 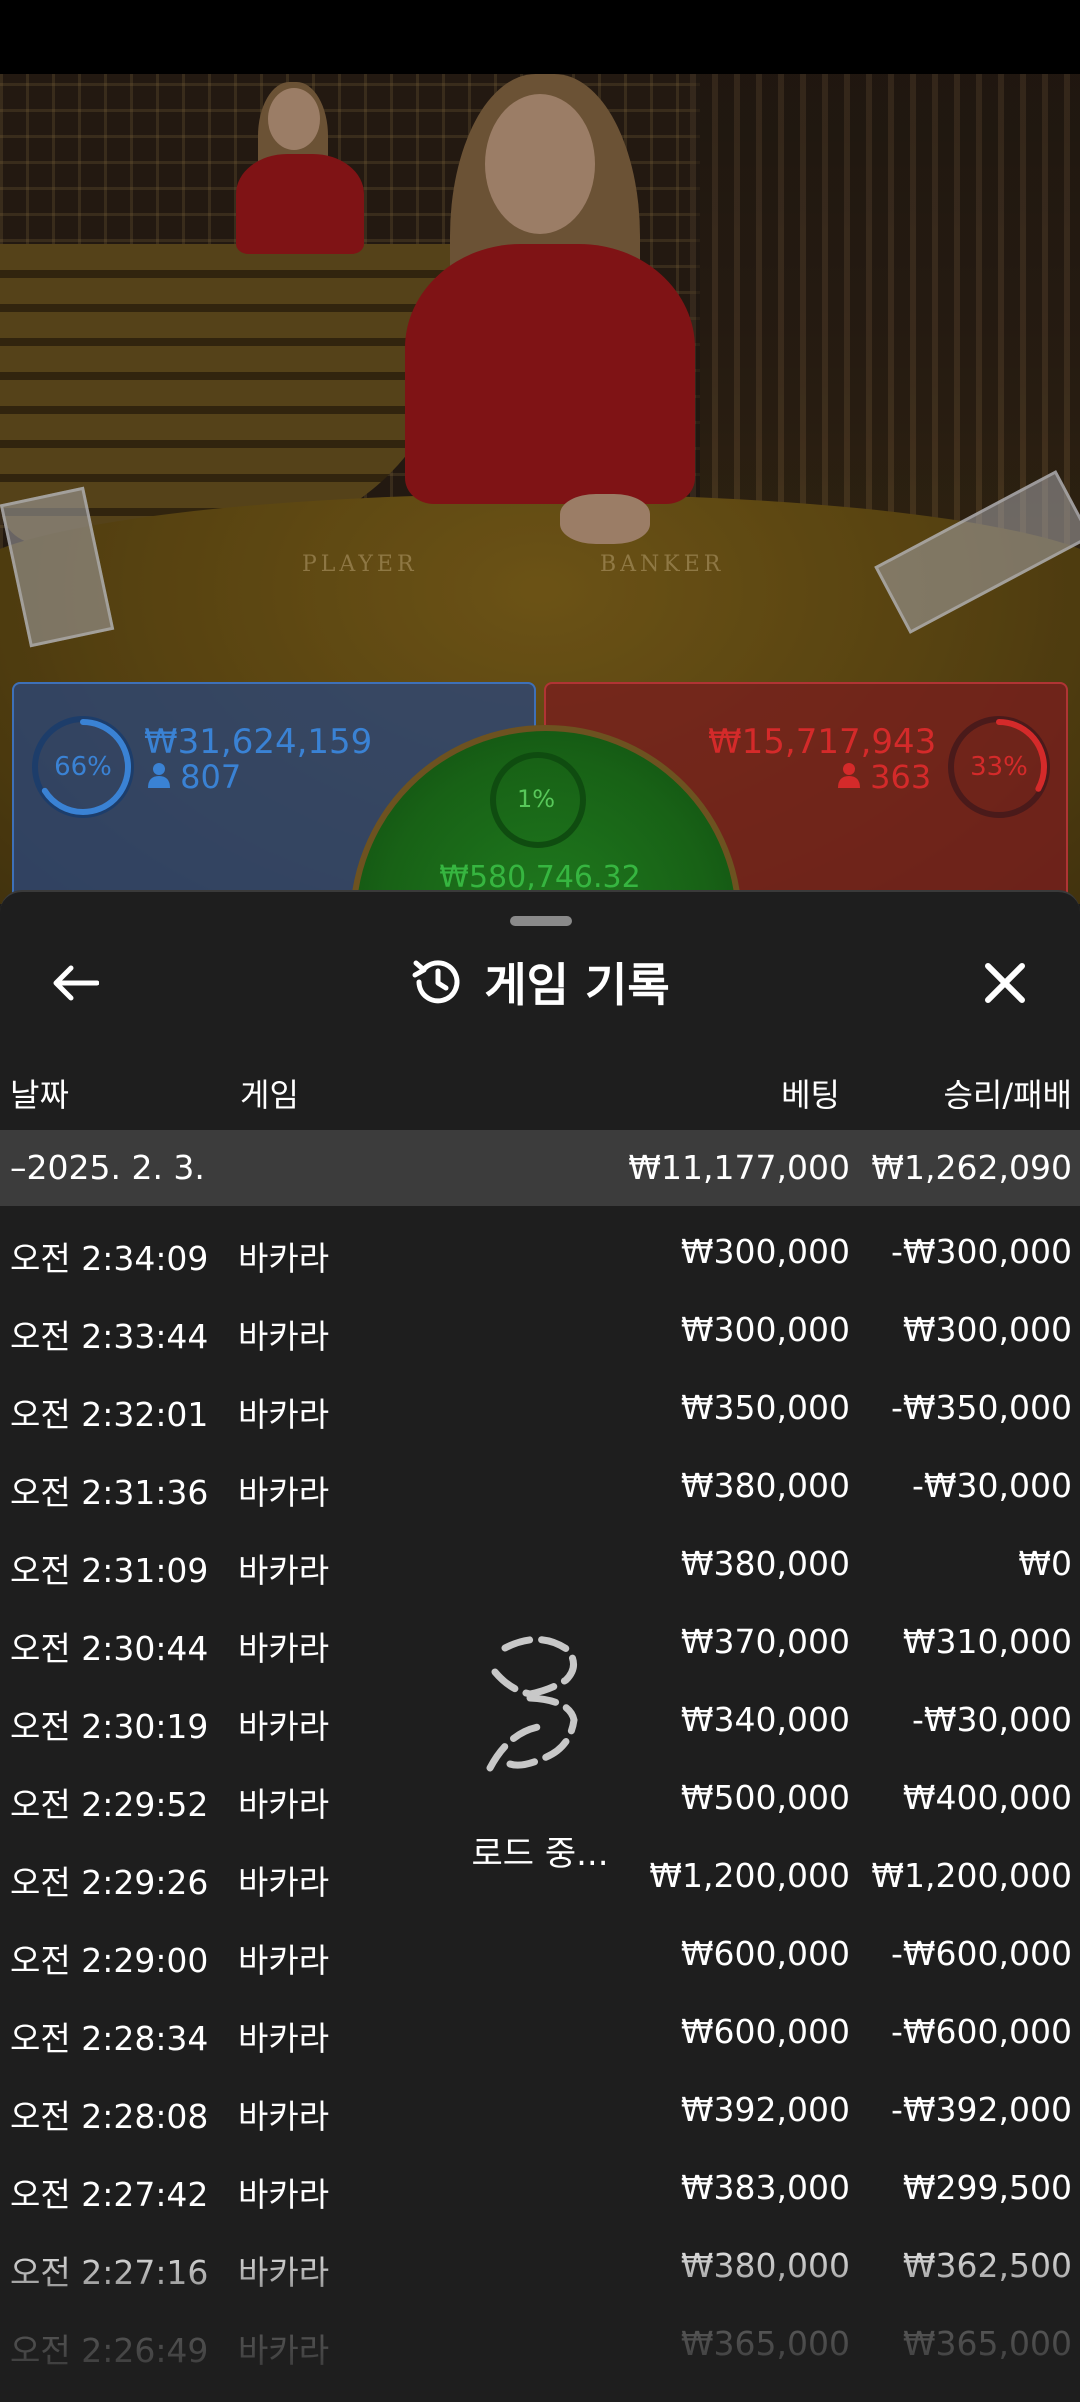 I want to click on tie-percent: 1%, so click(x=536, y=799).